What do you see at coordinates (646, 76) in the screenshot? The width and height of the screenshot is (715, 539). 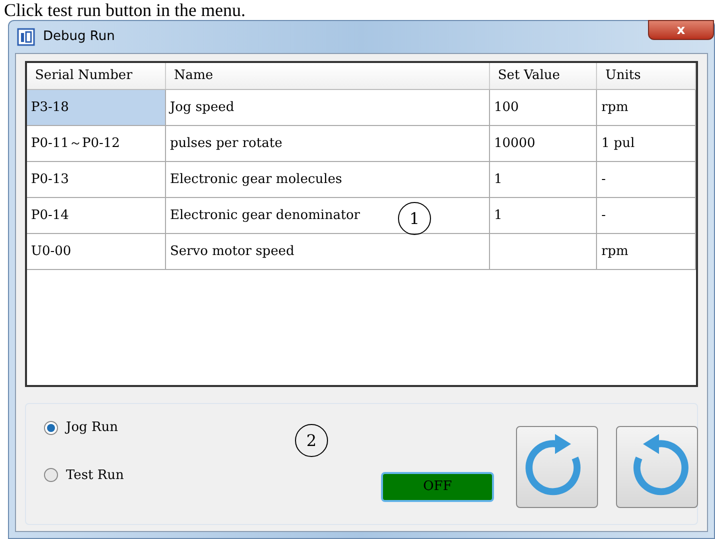 I see `column-header: Units` at bounding box center [646, 76].